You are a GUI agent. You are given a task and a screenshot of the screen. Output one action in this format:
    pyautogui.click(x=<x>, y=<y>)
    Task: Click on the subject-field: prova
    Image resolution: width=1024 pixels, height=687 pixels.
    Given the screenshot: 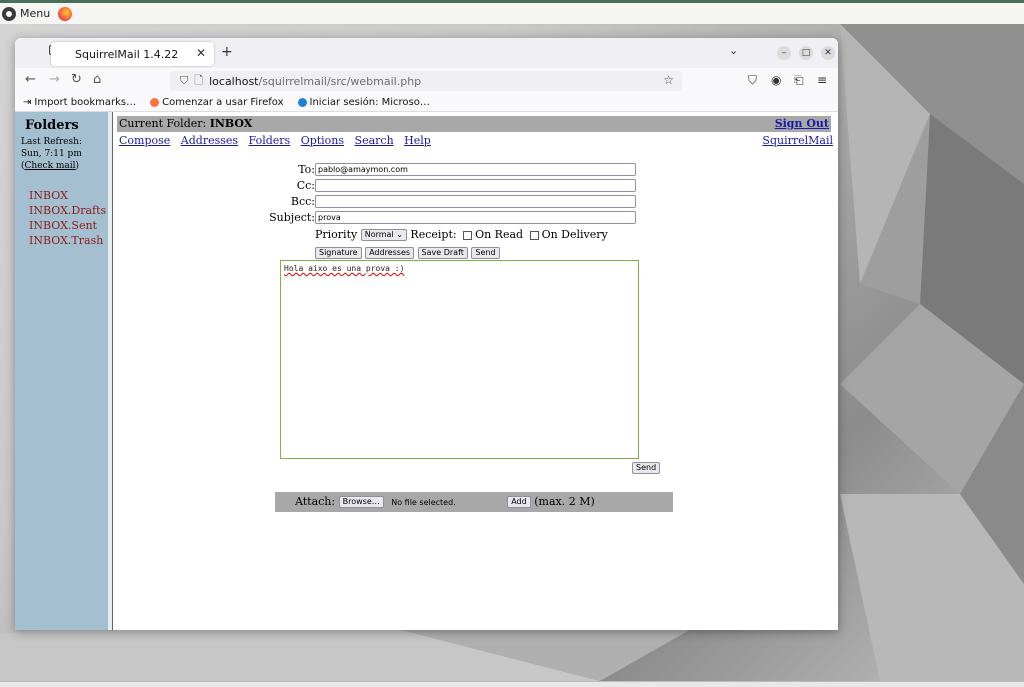 What is the action you would take?
    pyautogui.click(x=475, y=217)
    